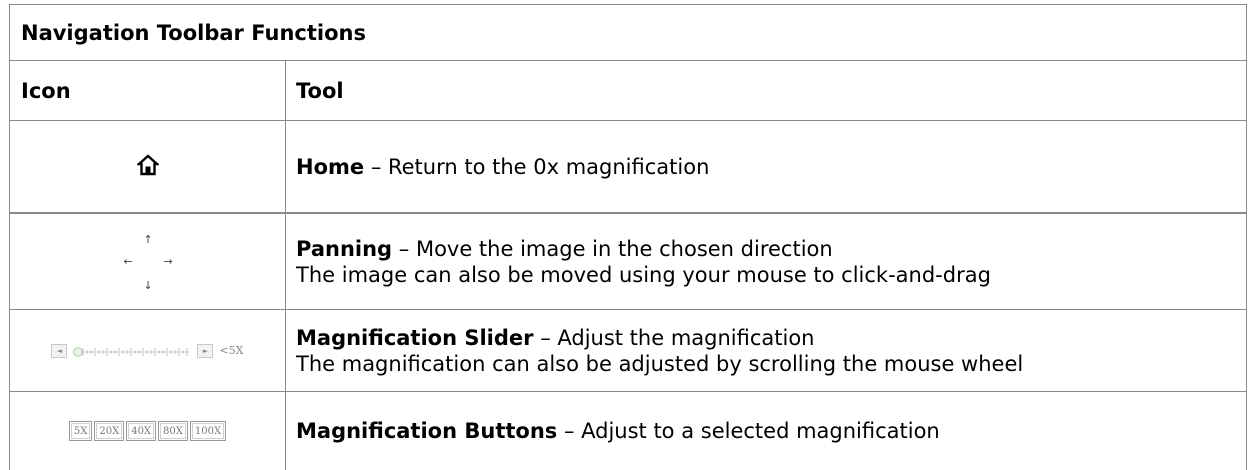 The width and height of the screenshot is (1255, 470). What do you see at coordinates (193, 33) in the screenshot?
I see `table-title: Navigation Toolbar Functions` at bounding box center [193, 33].